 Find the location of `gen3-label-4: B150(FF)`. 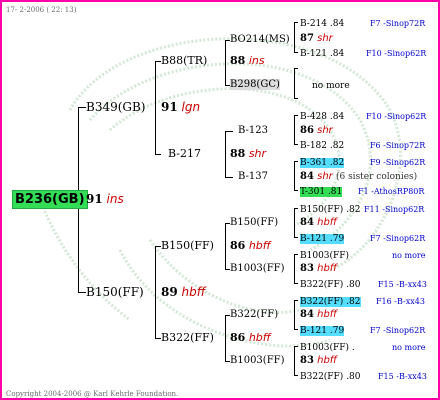

gen3-label-4: B150(FF) is located at coordinates (254, 223).